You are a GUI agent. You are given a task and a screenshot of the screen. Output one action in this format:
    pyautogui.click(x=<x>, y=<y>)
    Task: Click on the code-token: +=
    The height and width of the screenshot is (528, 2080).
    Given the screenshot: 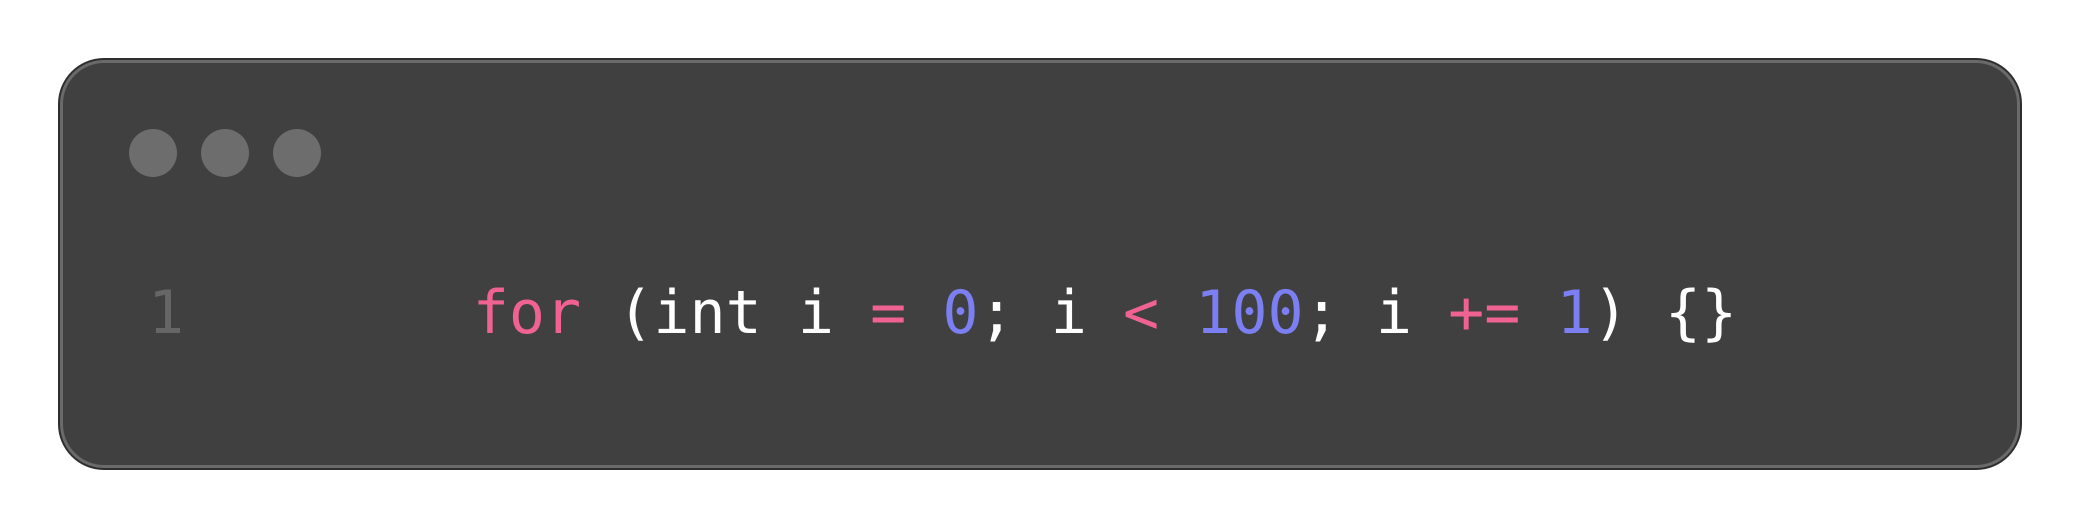 What is the action you would take?
    pyautogui.click(x=1484, y=313)
    